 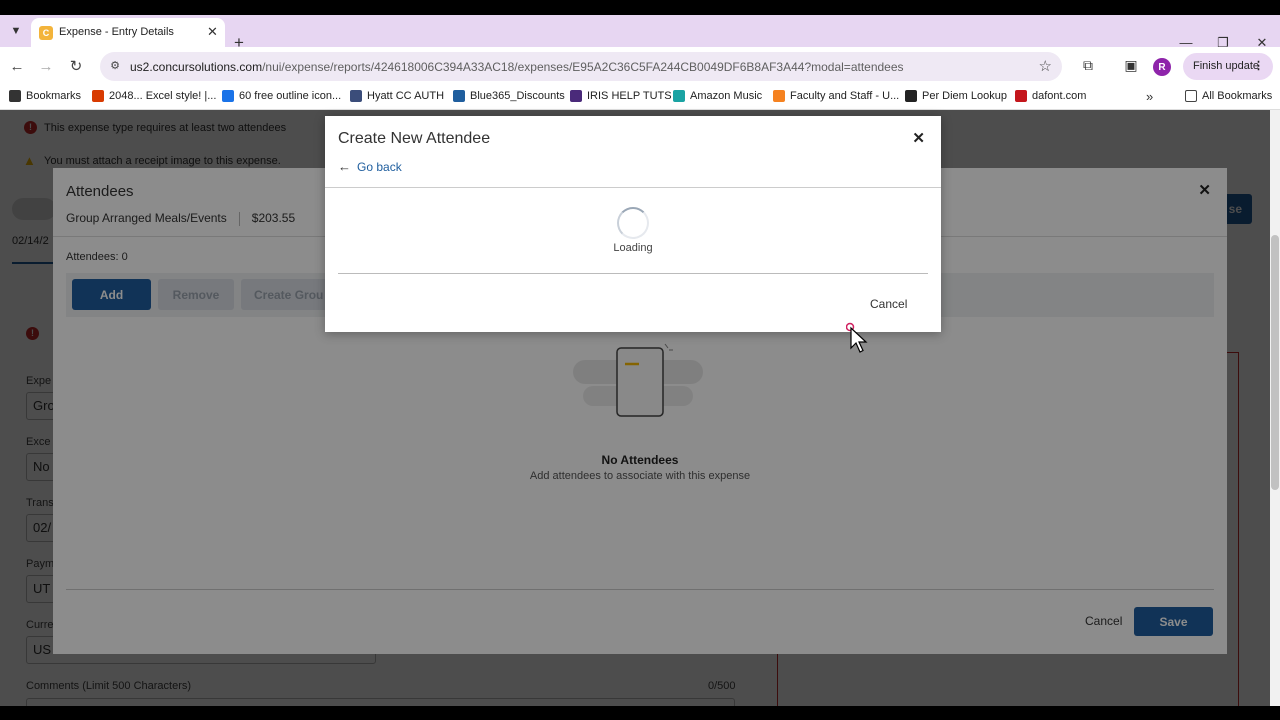 What do you see at coordinates (640, 33) in the screenshot?
I see `tab-strip: ▼ C Expense - Entry Details ✕ + — ❐ ✕` at bounding box center [640, 33].